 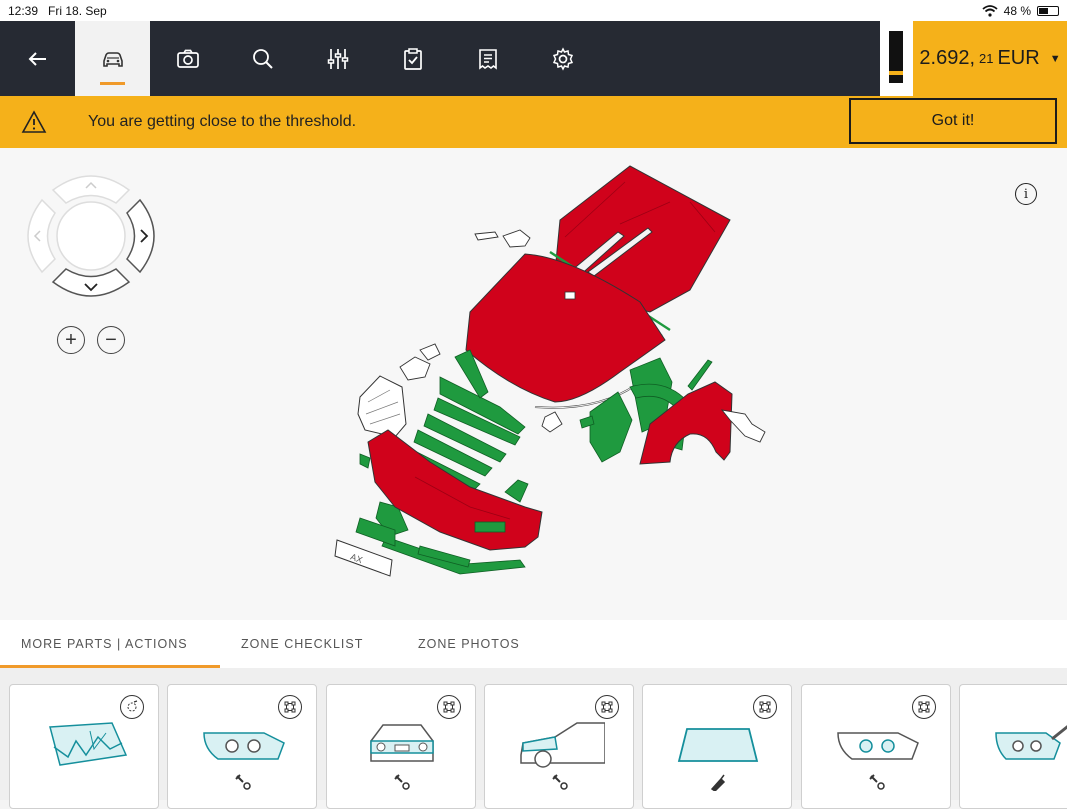 What do you see at coordinates (41, 236) in the screenshot?
I see `rotate-left-button` at bounding box center [41, 236].